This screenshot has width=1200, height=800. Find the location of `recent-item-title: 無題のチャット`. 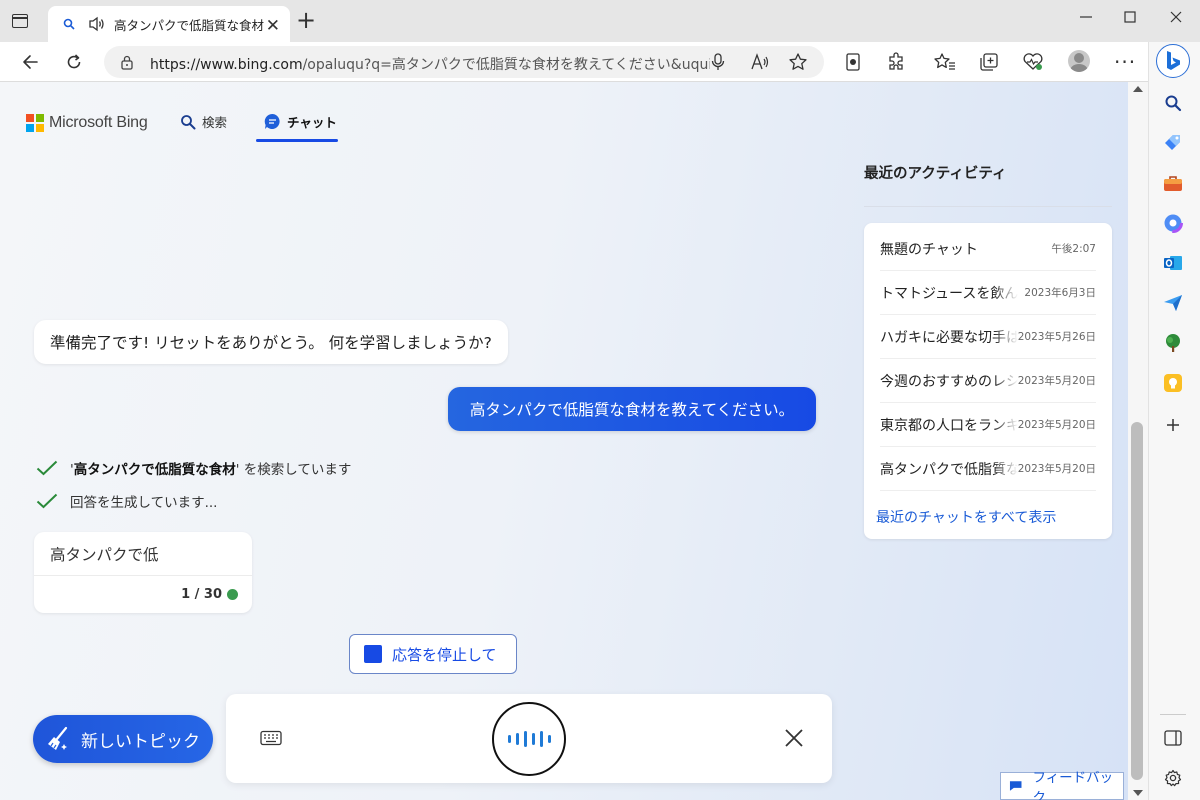

recent-item-title: 無題のチャット is located at coordinates (929, 249).